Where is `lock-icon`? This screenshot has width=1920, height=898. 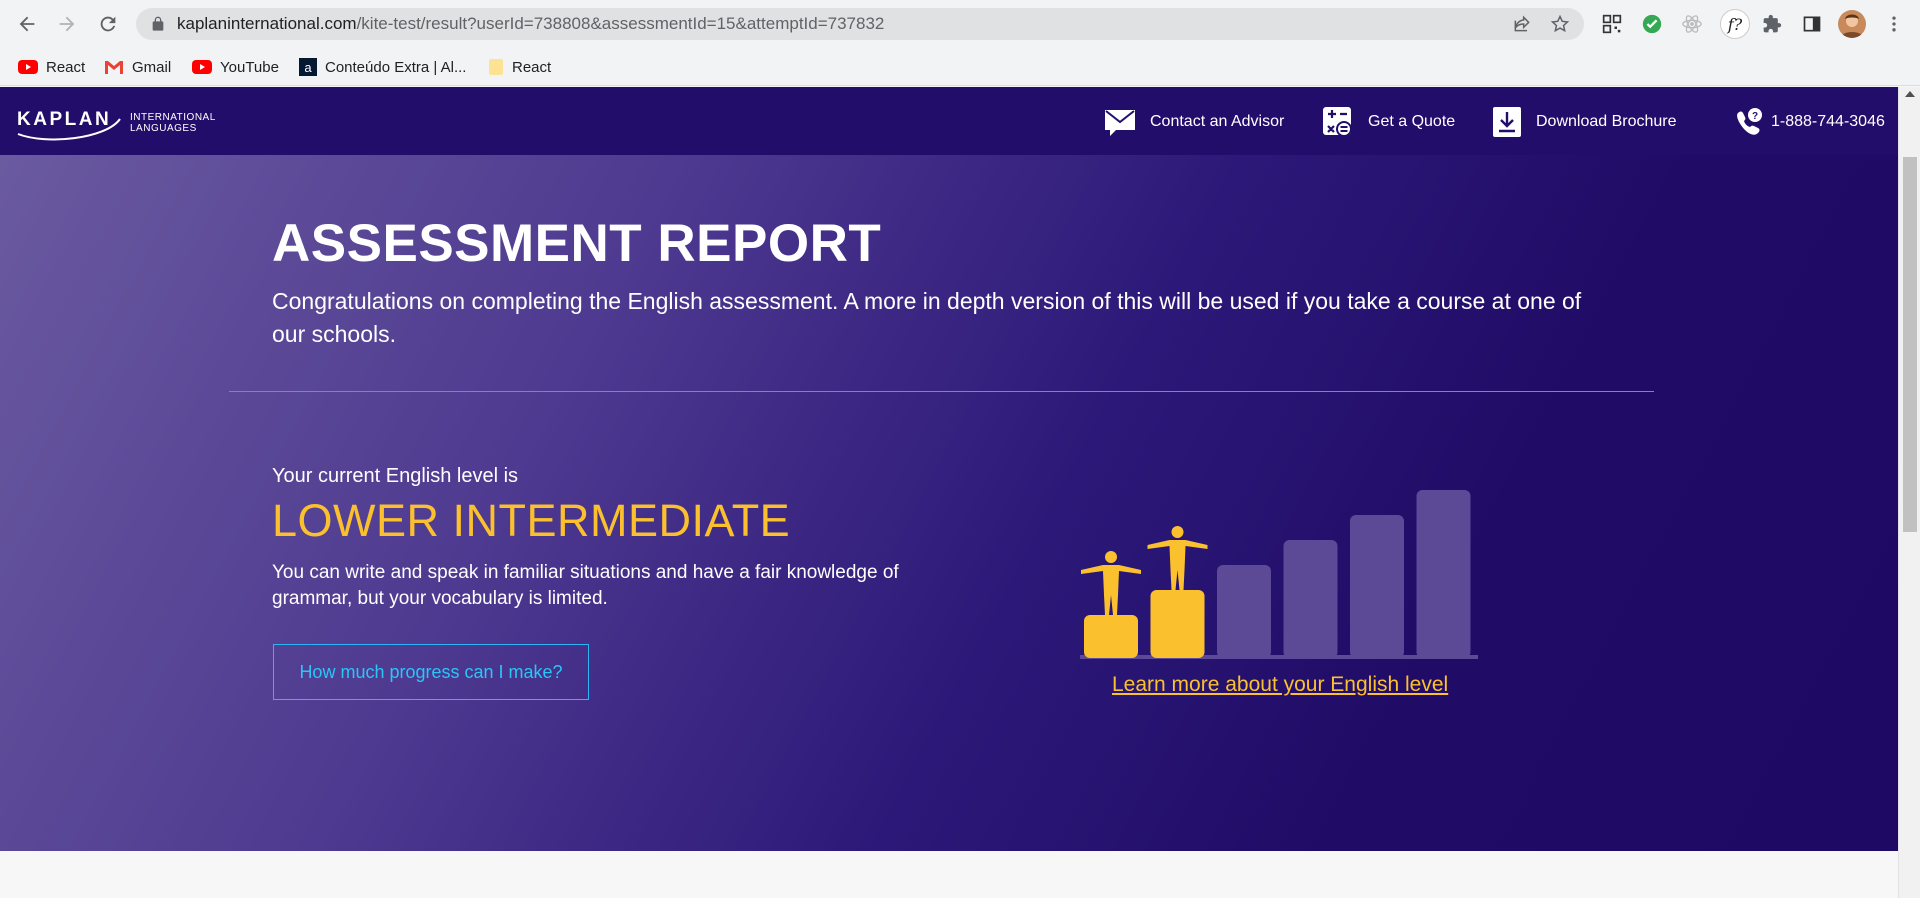
lock-icon is located at coordinates (158, 23).